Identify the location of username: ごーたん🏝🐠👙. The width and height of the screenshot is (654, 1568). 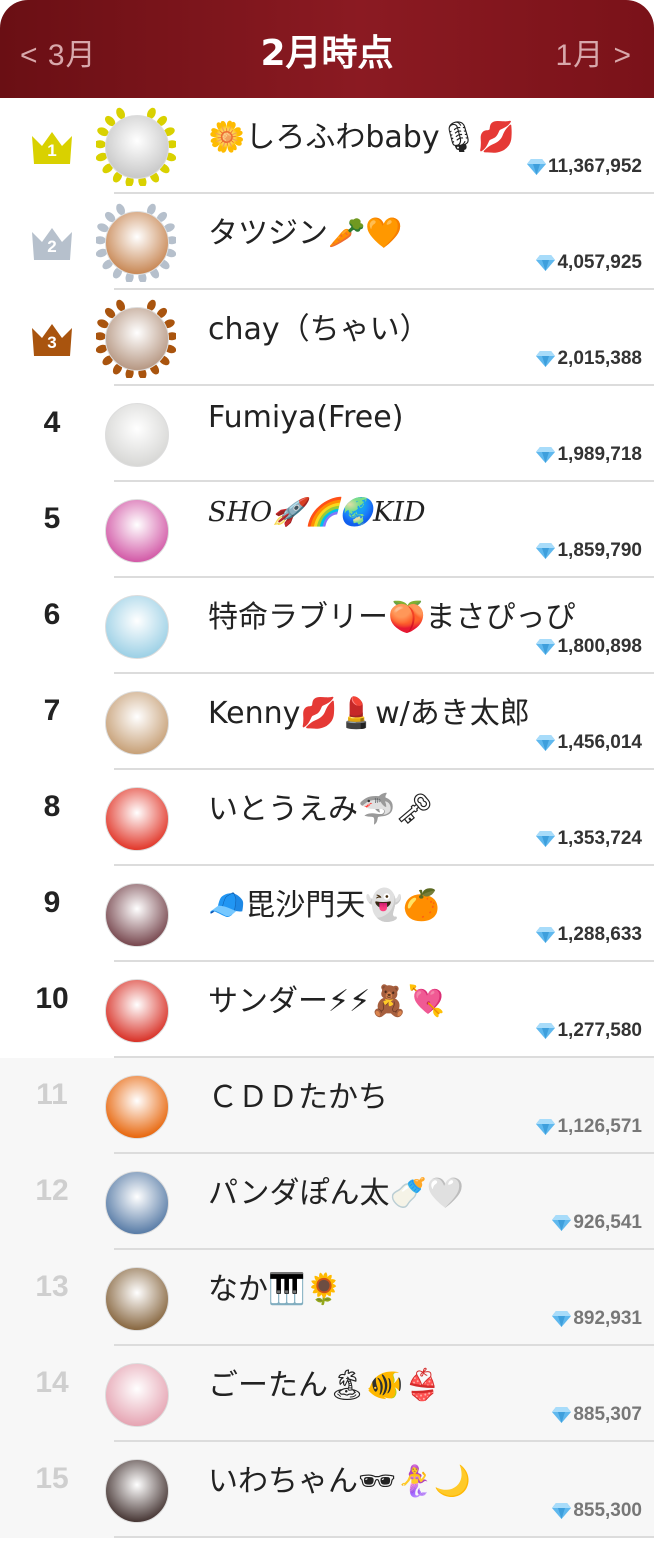
(324, 1385).